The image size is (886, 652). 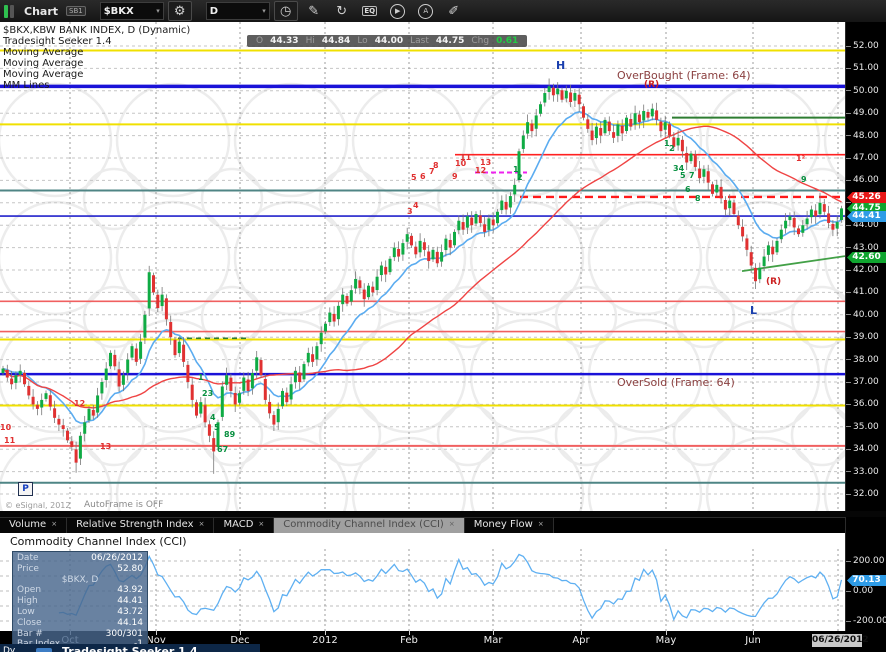 What do you see at coordinates (387, 41) in the screenshot?
I see `ohlc-info-bar: O 44.33 Hi 44.84 Lo 44.00 Last 44.75 Chg 0.61` at bounding box center [387, 41].